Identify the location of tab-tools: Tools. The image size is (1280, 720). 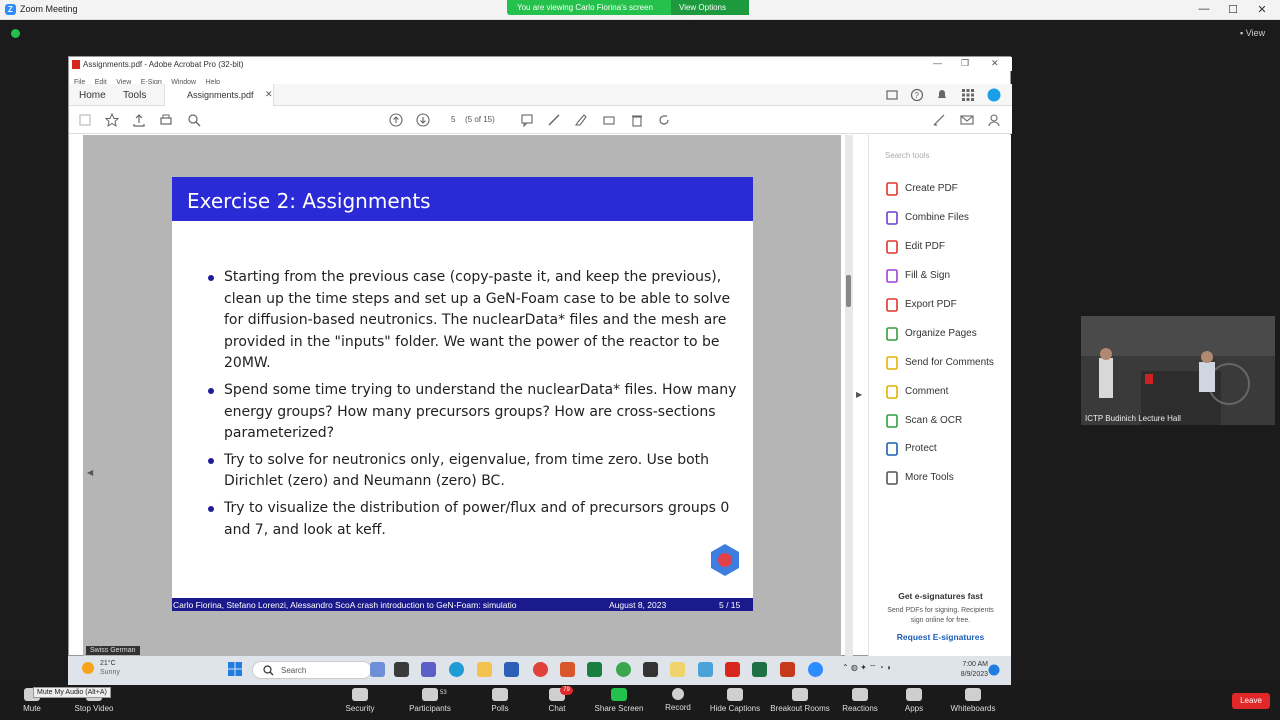
(134, 95).